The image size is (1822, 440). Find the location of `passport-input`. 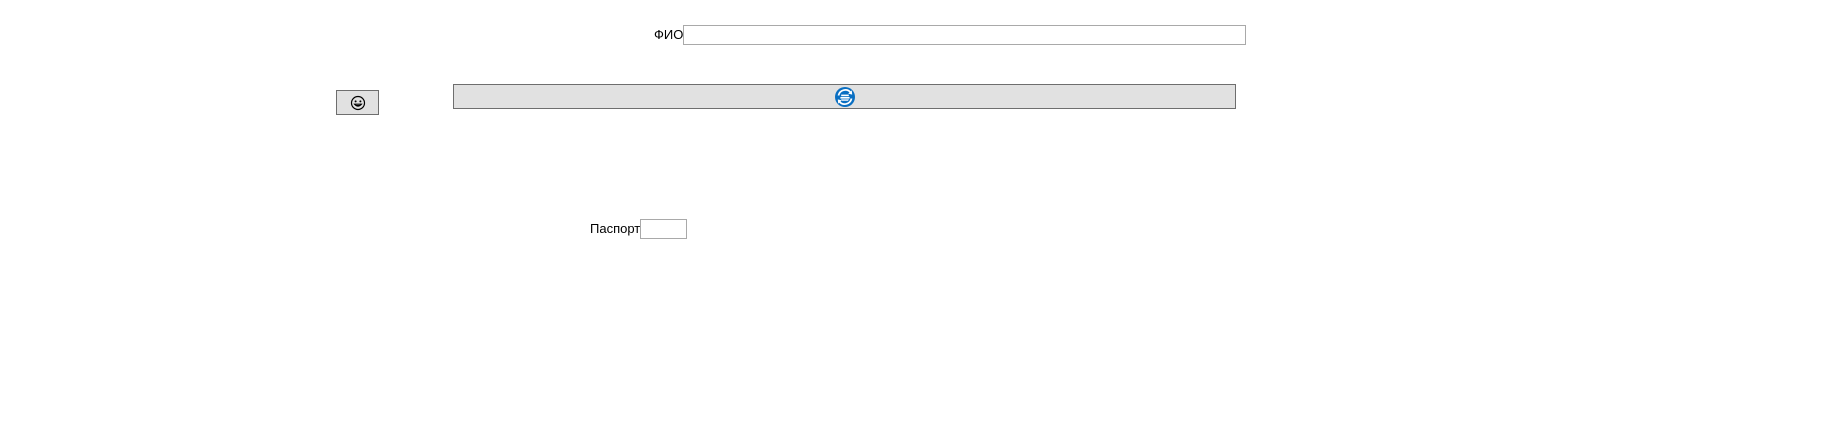

passport-input is located at coordinates (664, 229).